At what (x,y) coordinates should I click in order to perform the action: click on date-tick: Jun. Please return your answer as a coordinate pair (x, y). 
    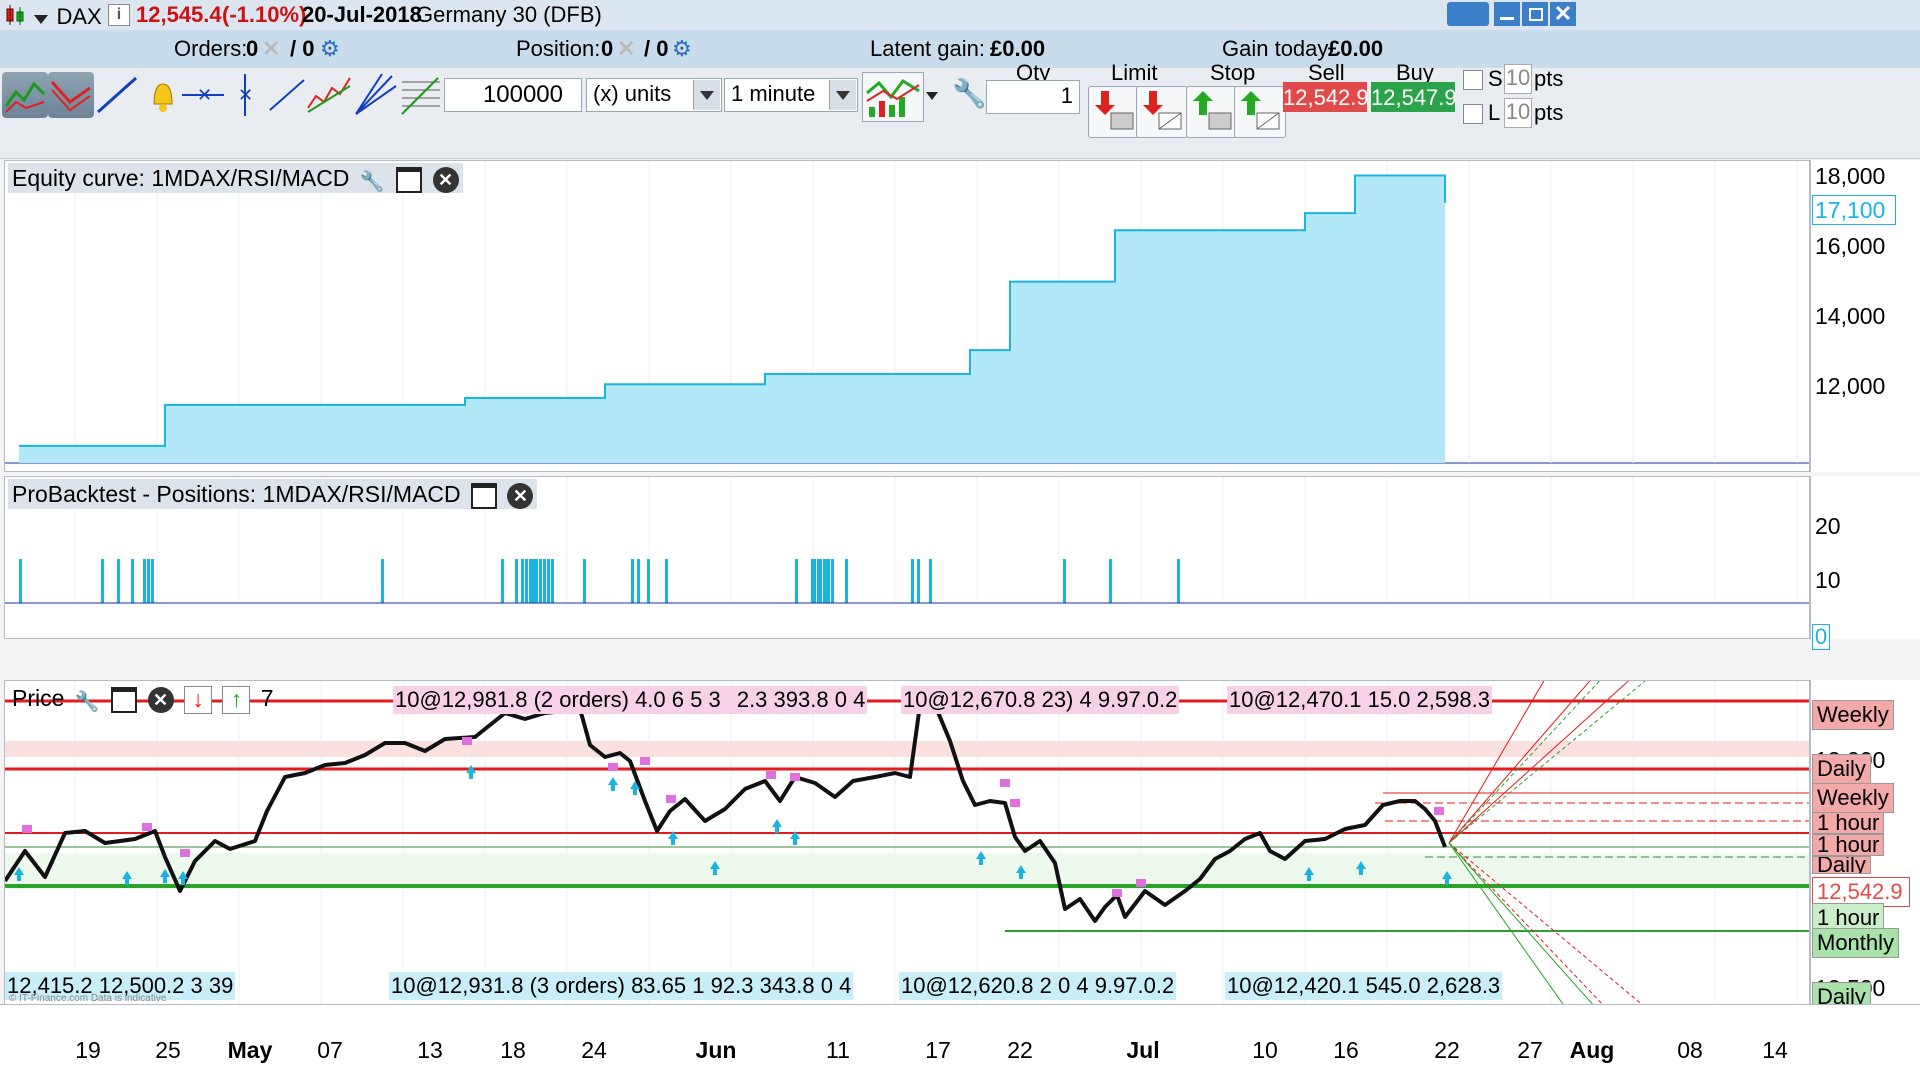
    Looking at the image, I should click on (716, 1050).